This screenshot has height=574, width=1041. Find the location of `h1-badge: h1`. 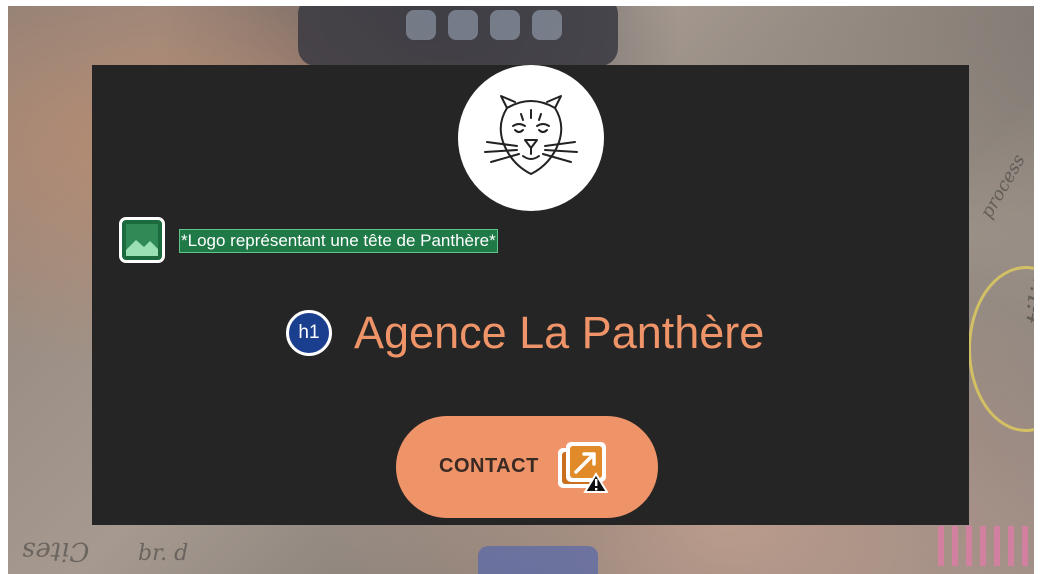

h1-badge: h1 is located at coordinates (309, 333).